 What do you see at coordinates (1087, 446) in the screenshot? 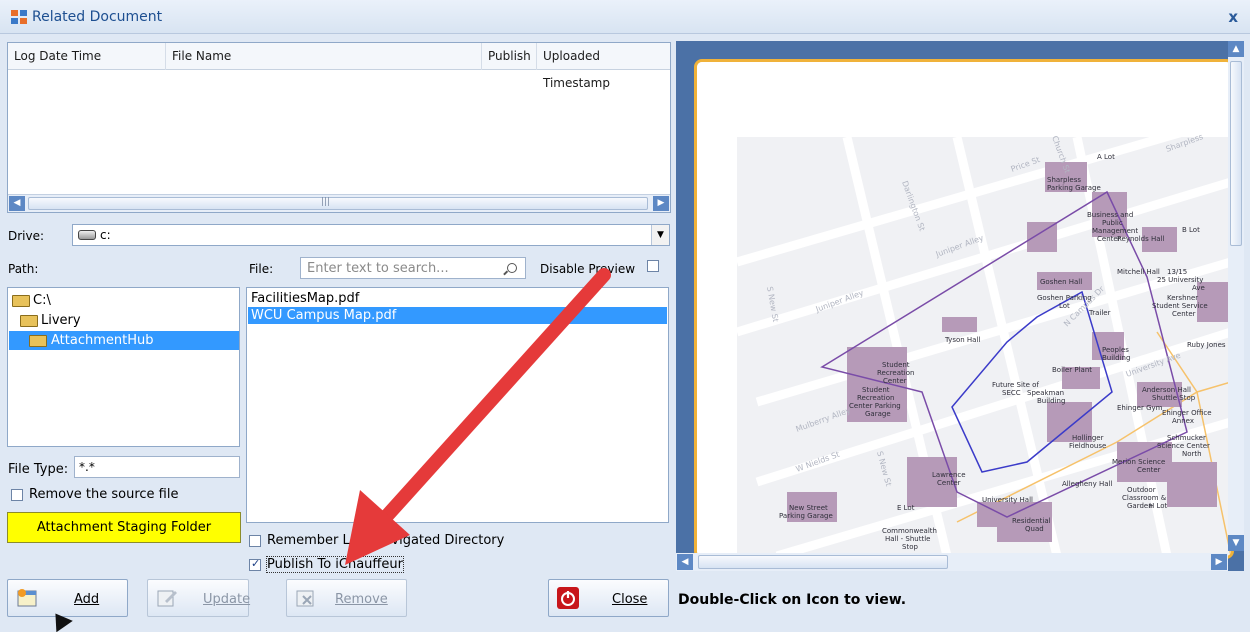
I see `svg-text: Fieldhouse` at bounding box center [1087, 446].